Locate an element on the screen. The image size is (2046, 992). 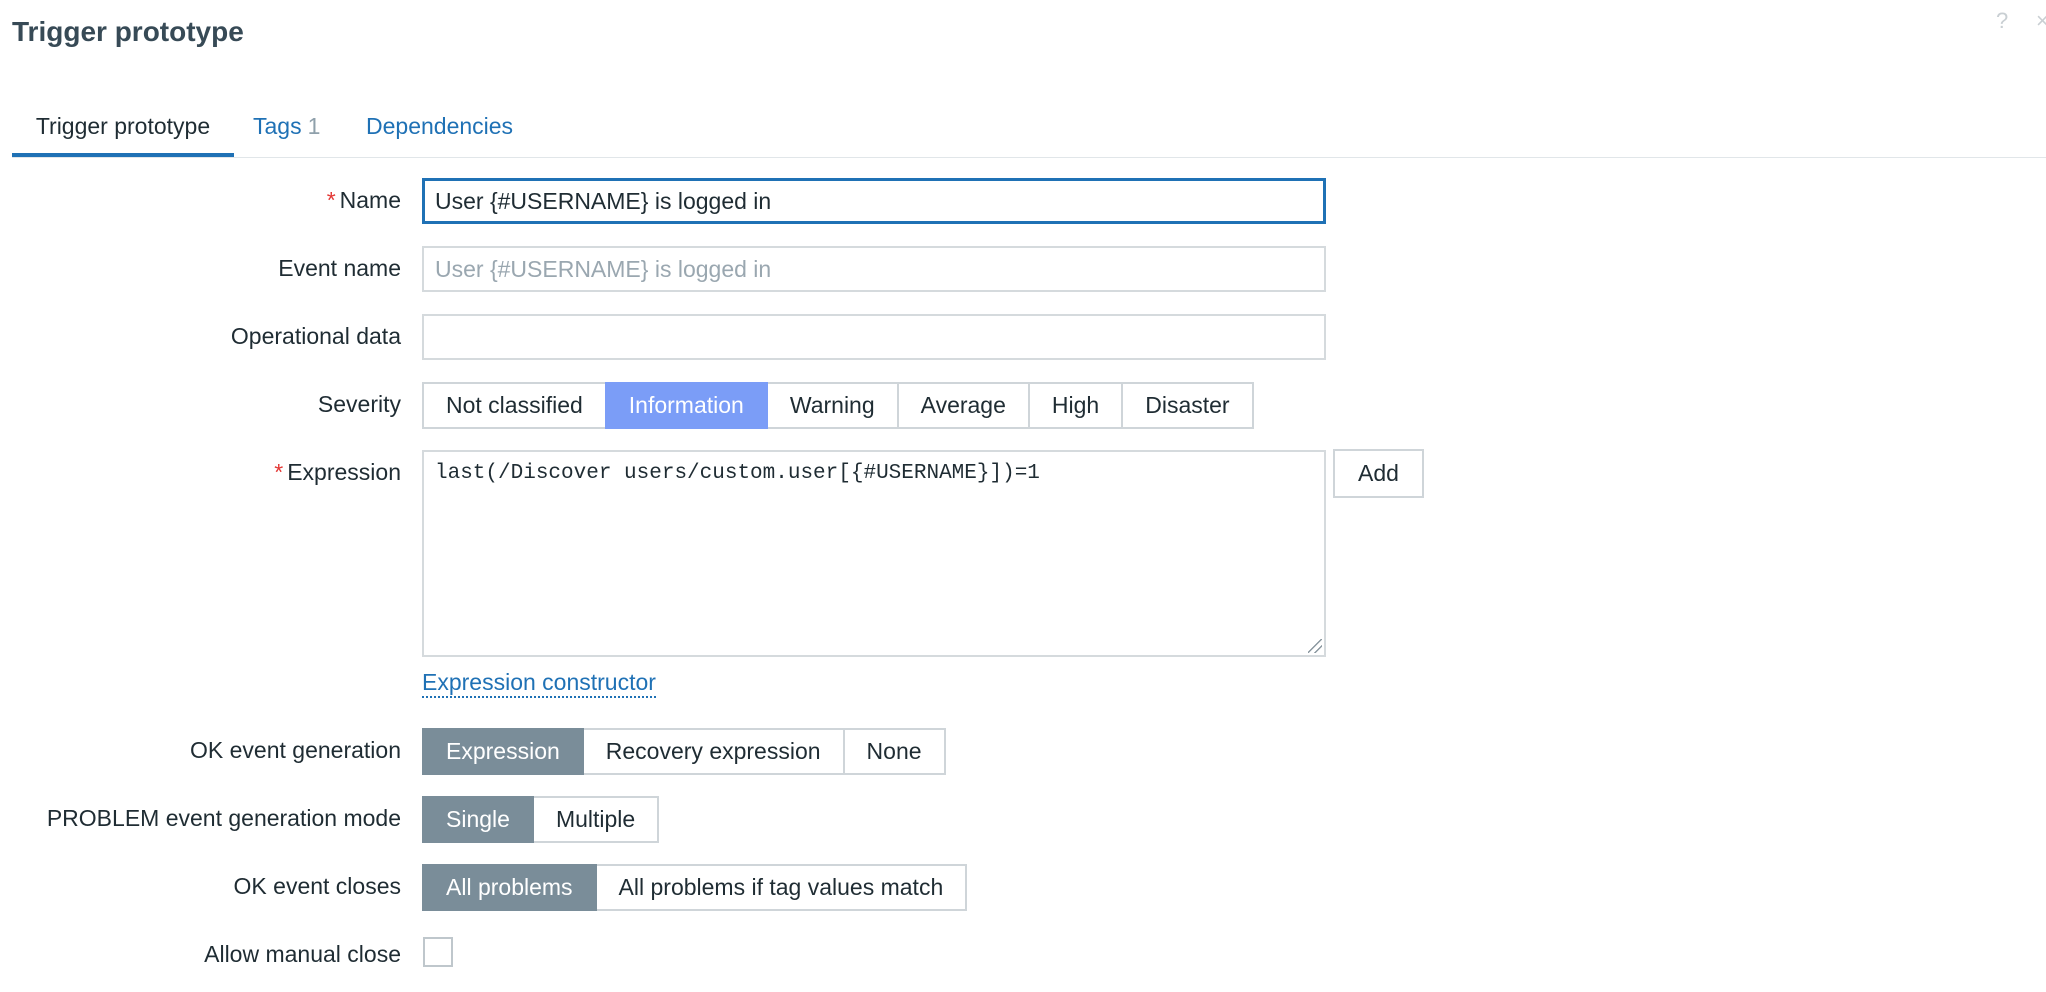
problem-event-mode-label: PROBLEM event generation mode is located at coordinates (223, 818).